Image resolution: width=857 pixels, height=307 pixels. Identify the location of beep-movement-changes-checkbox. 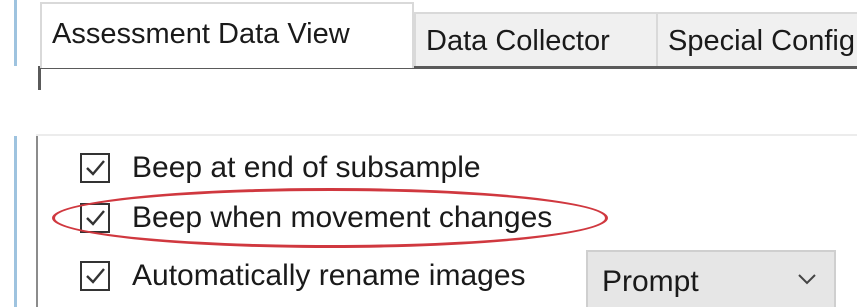
(95, 218).